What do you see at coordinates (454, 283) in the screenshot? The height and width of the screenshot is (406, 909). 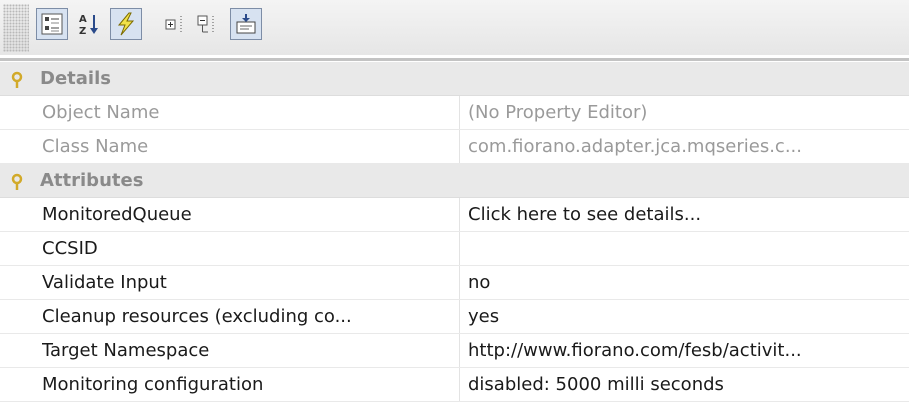 I see `property-row-validate-input: Validate Input no` at bounding box center [454, 283].